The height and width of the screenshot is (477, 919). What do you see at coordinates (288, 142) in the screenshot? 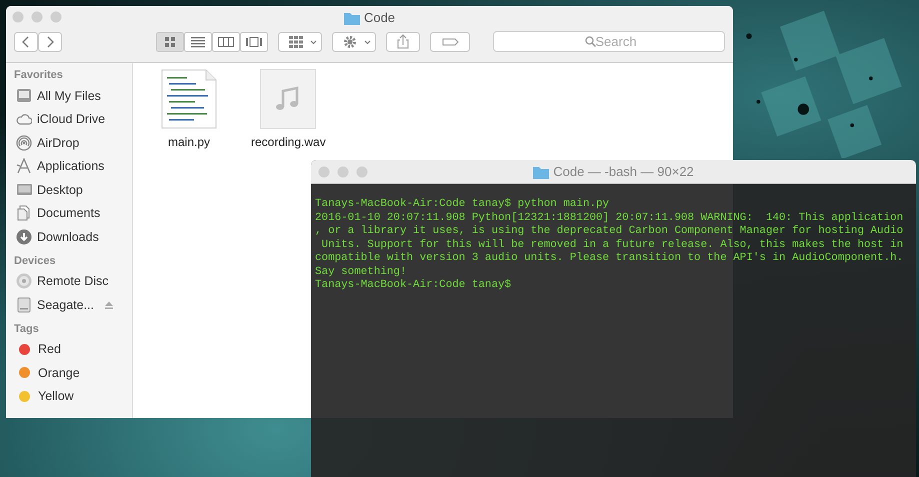
I see `file-name: recording.wav` at bounding box center [288, 142].